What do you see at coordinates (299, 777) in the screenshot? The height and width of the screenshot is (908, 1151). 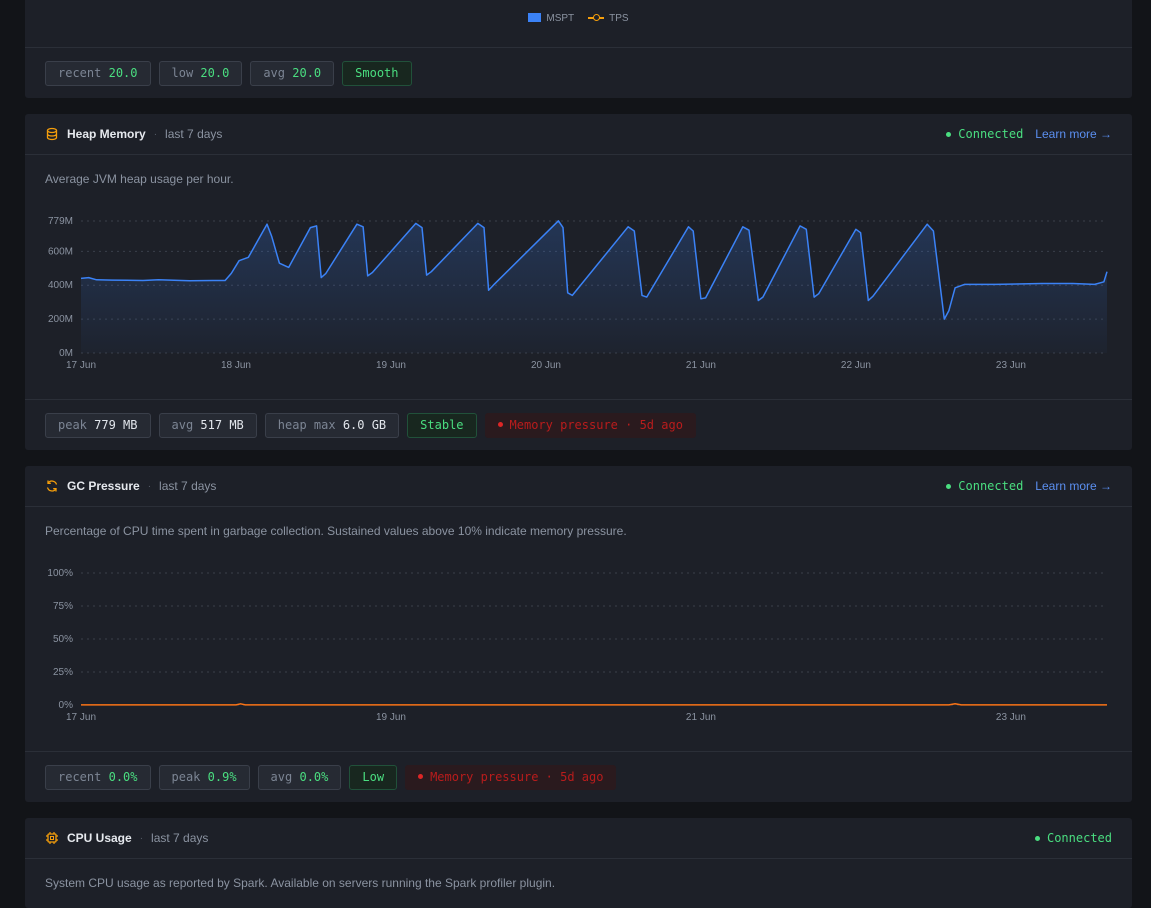 I see `avg-chip: avg 0.0%` at bounding box center [299, 777].